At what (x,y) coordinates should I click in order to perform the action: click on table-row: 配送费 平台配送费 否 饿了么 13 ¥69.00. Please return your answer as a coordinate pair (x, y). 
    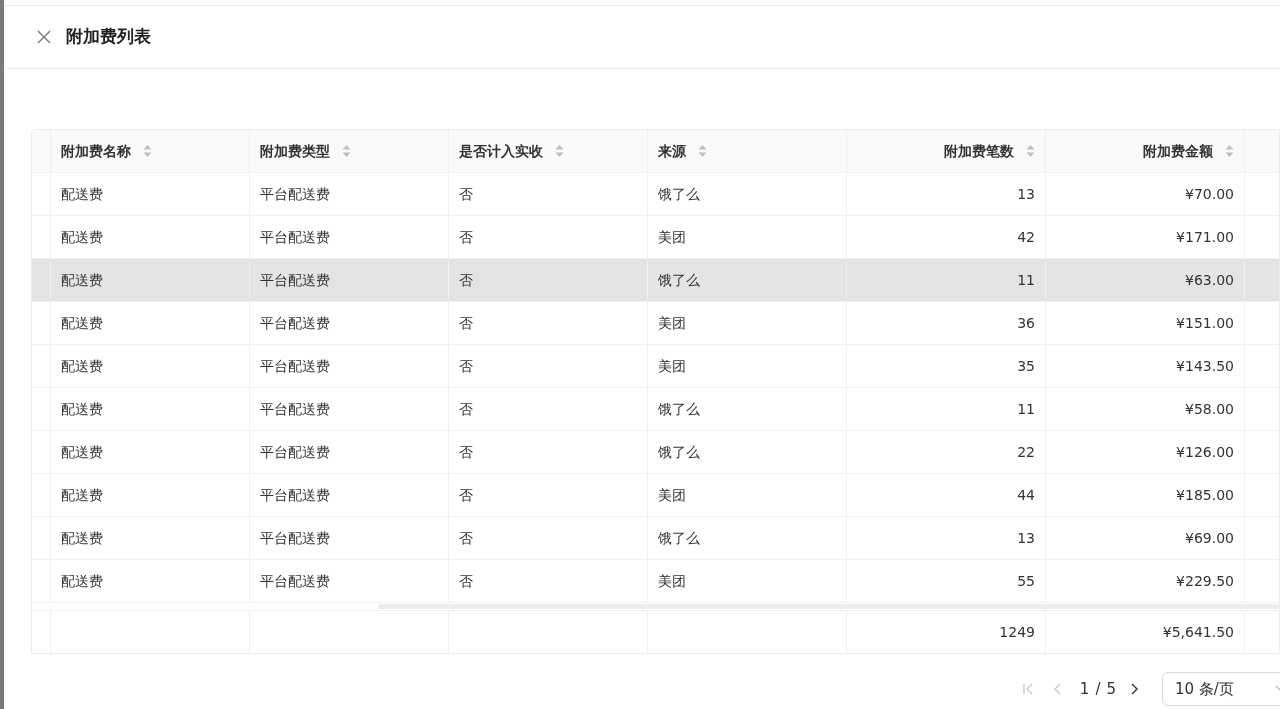
    Looking at the image, I should click on (655, 538).